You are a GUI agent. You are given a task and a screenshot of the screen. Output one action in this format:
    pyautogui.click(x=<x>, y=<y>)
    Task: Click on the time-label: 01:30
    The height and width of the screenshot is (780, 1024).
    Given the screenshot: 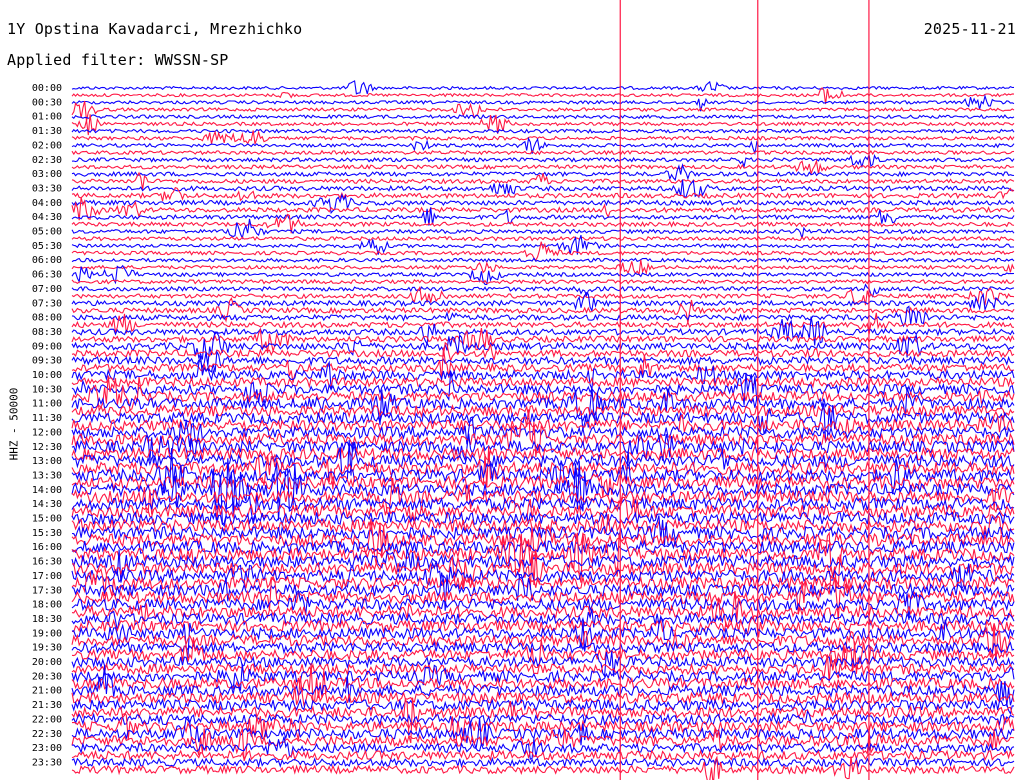 What is the action you would take?
    pyautogui.click(x=47, y=131)
    